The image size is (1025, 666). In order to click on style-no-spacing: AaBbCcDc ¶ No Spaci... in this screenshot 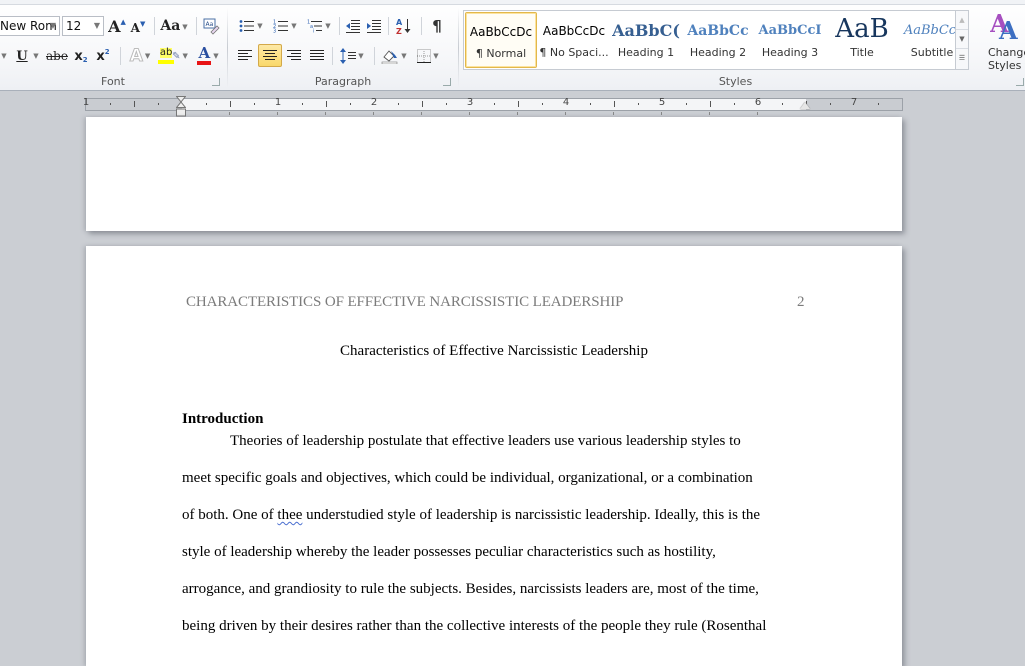, I will do `click(574, 40)`.